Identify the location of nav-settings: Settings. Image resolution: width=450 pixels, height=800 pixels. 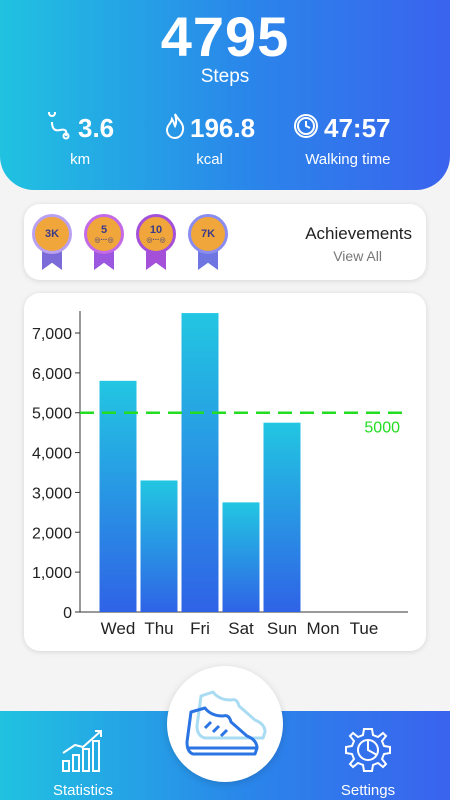
(368, 762).